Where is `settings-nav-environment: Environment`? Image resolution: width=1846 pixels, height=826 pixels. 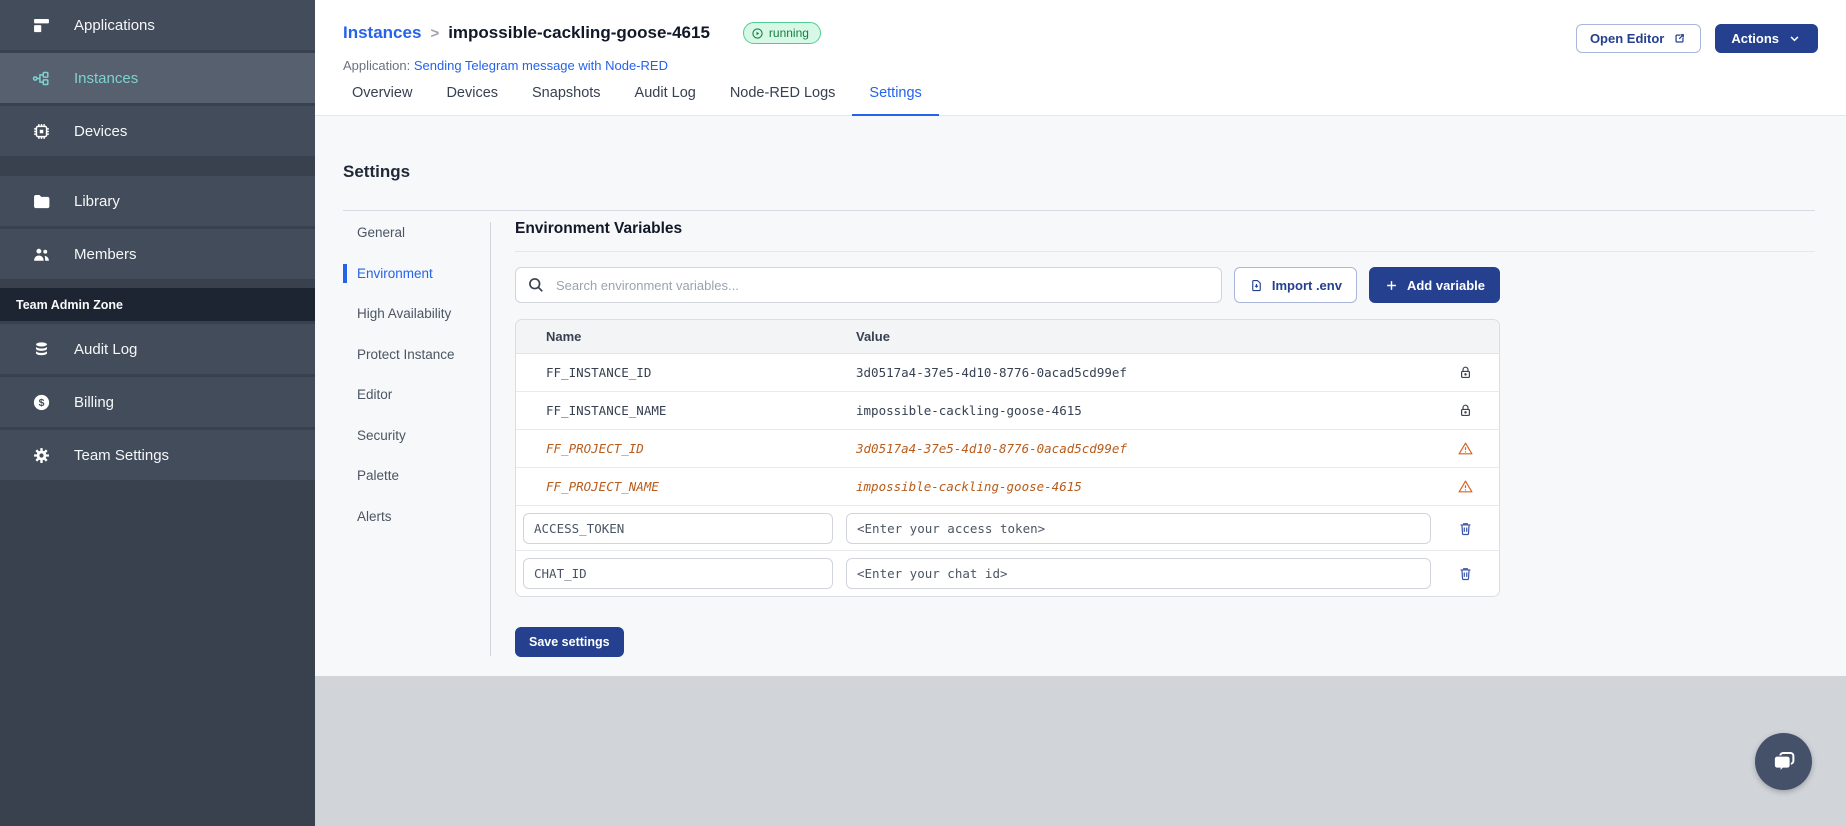
settings-nav-environment: Environment is located at coordinates (399, 273).